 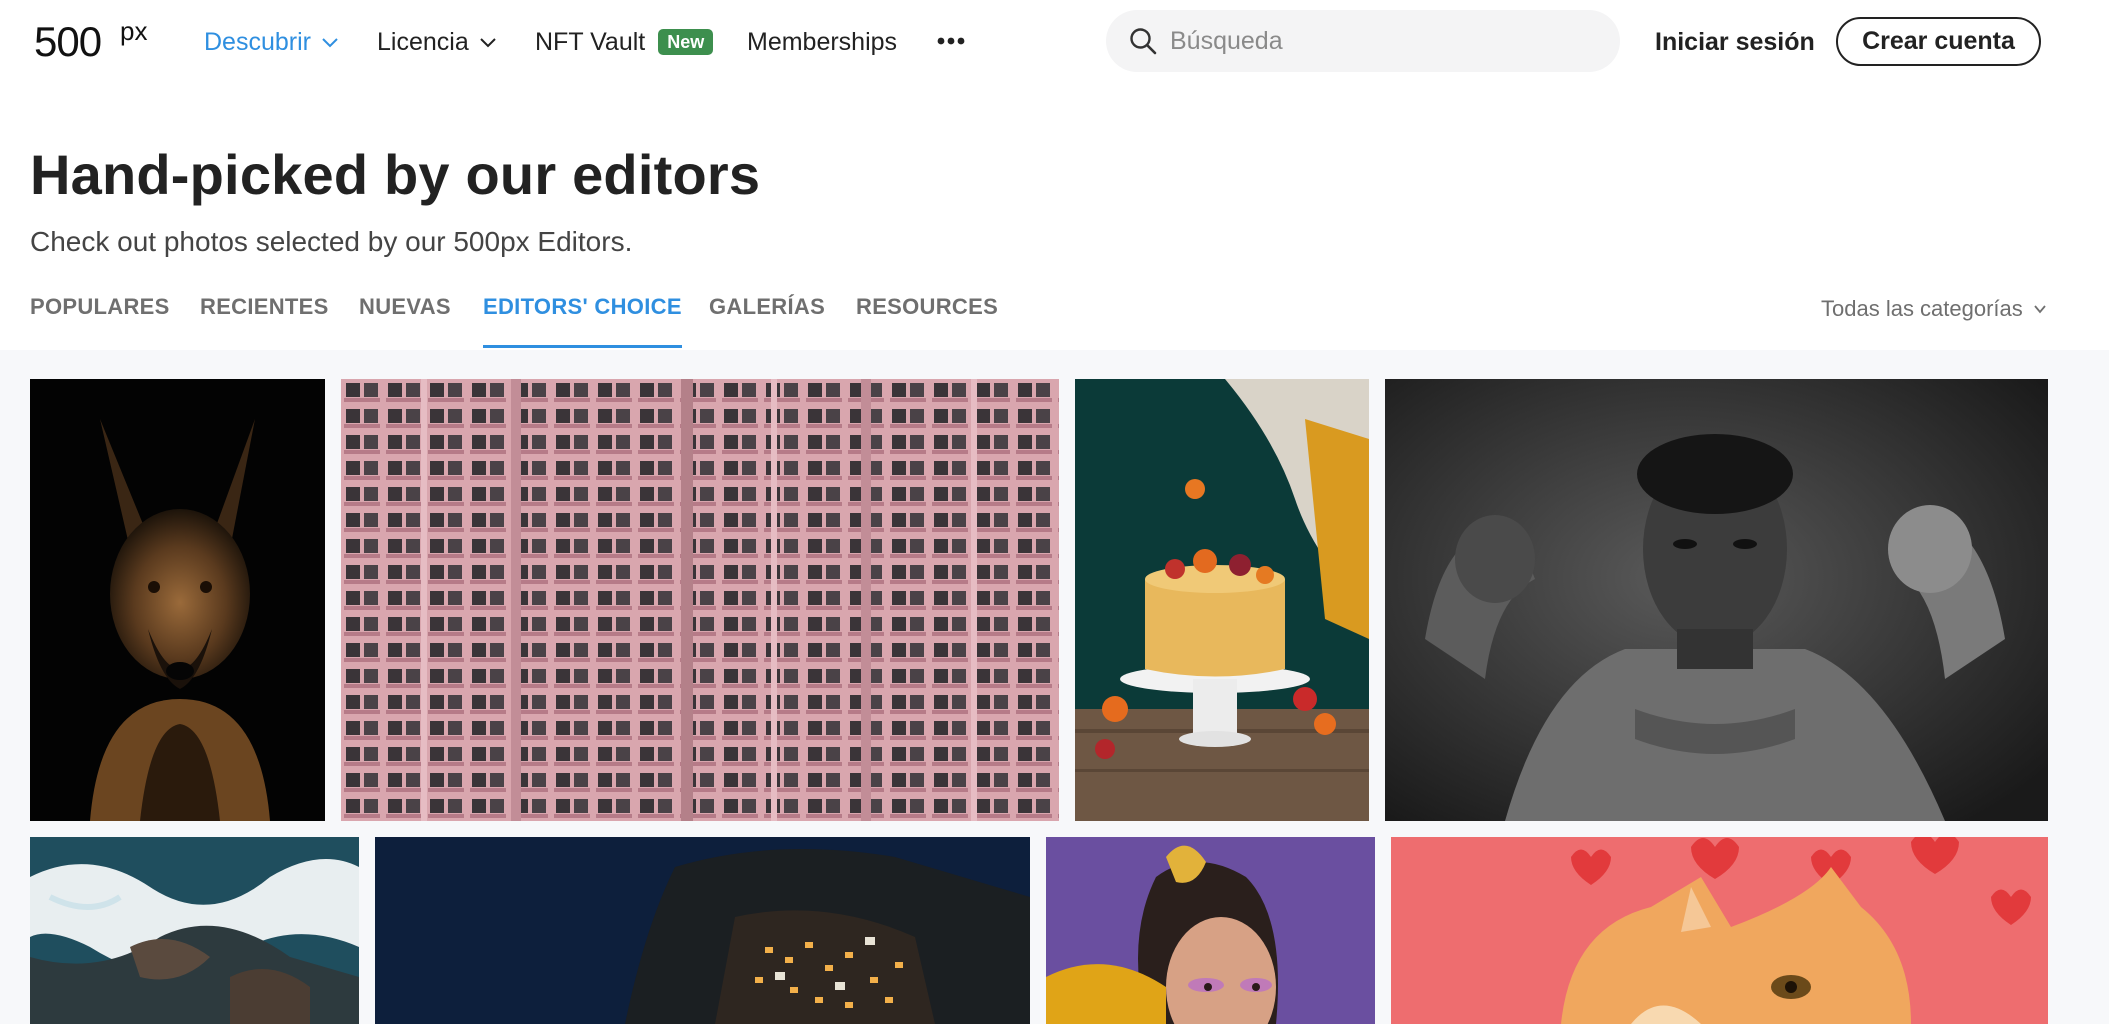 I want to click on logo-500px: 500 px, so click(x=99, y=40).